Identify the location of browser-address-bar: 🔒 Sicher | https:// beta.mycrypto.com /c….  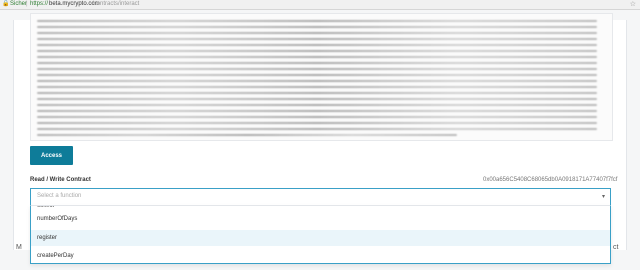
(320, 5).